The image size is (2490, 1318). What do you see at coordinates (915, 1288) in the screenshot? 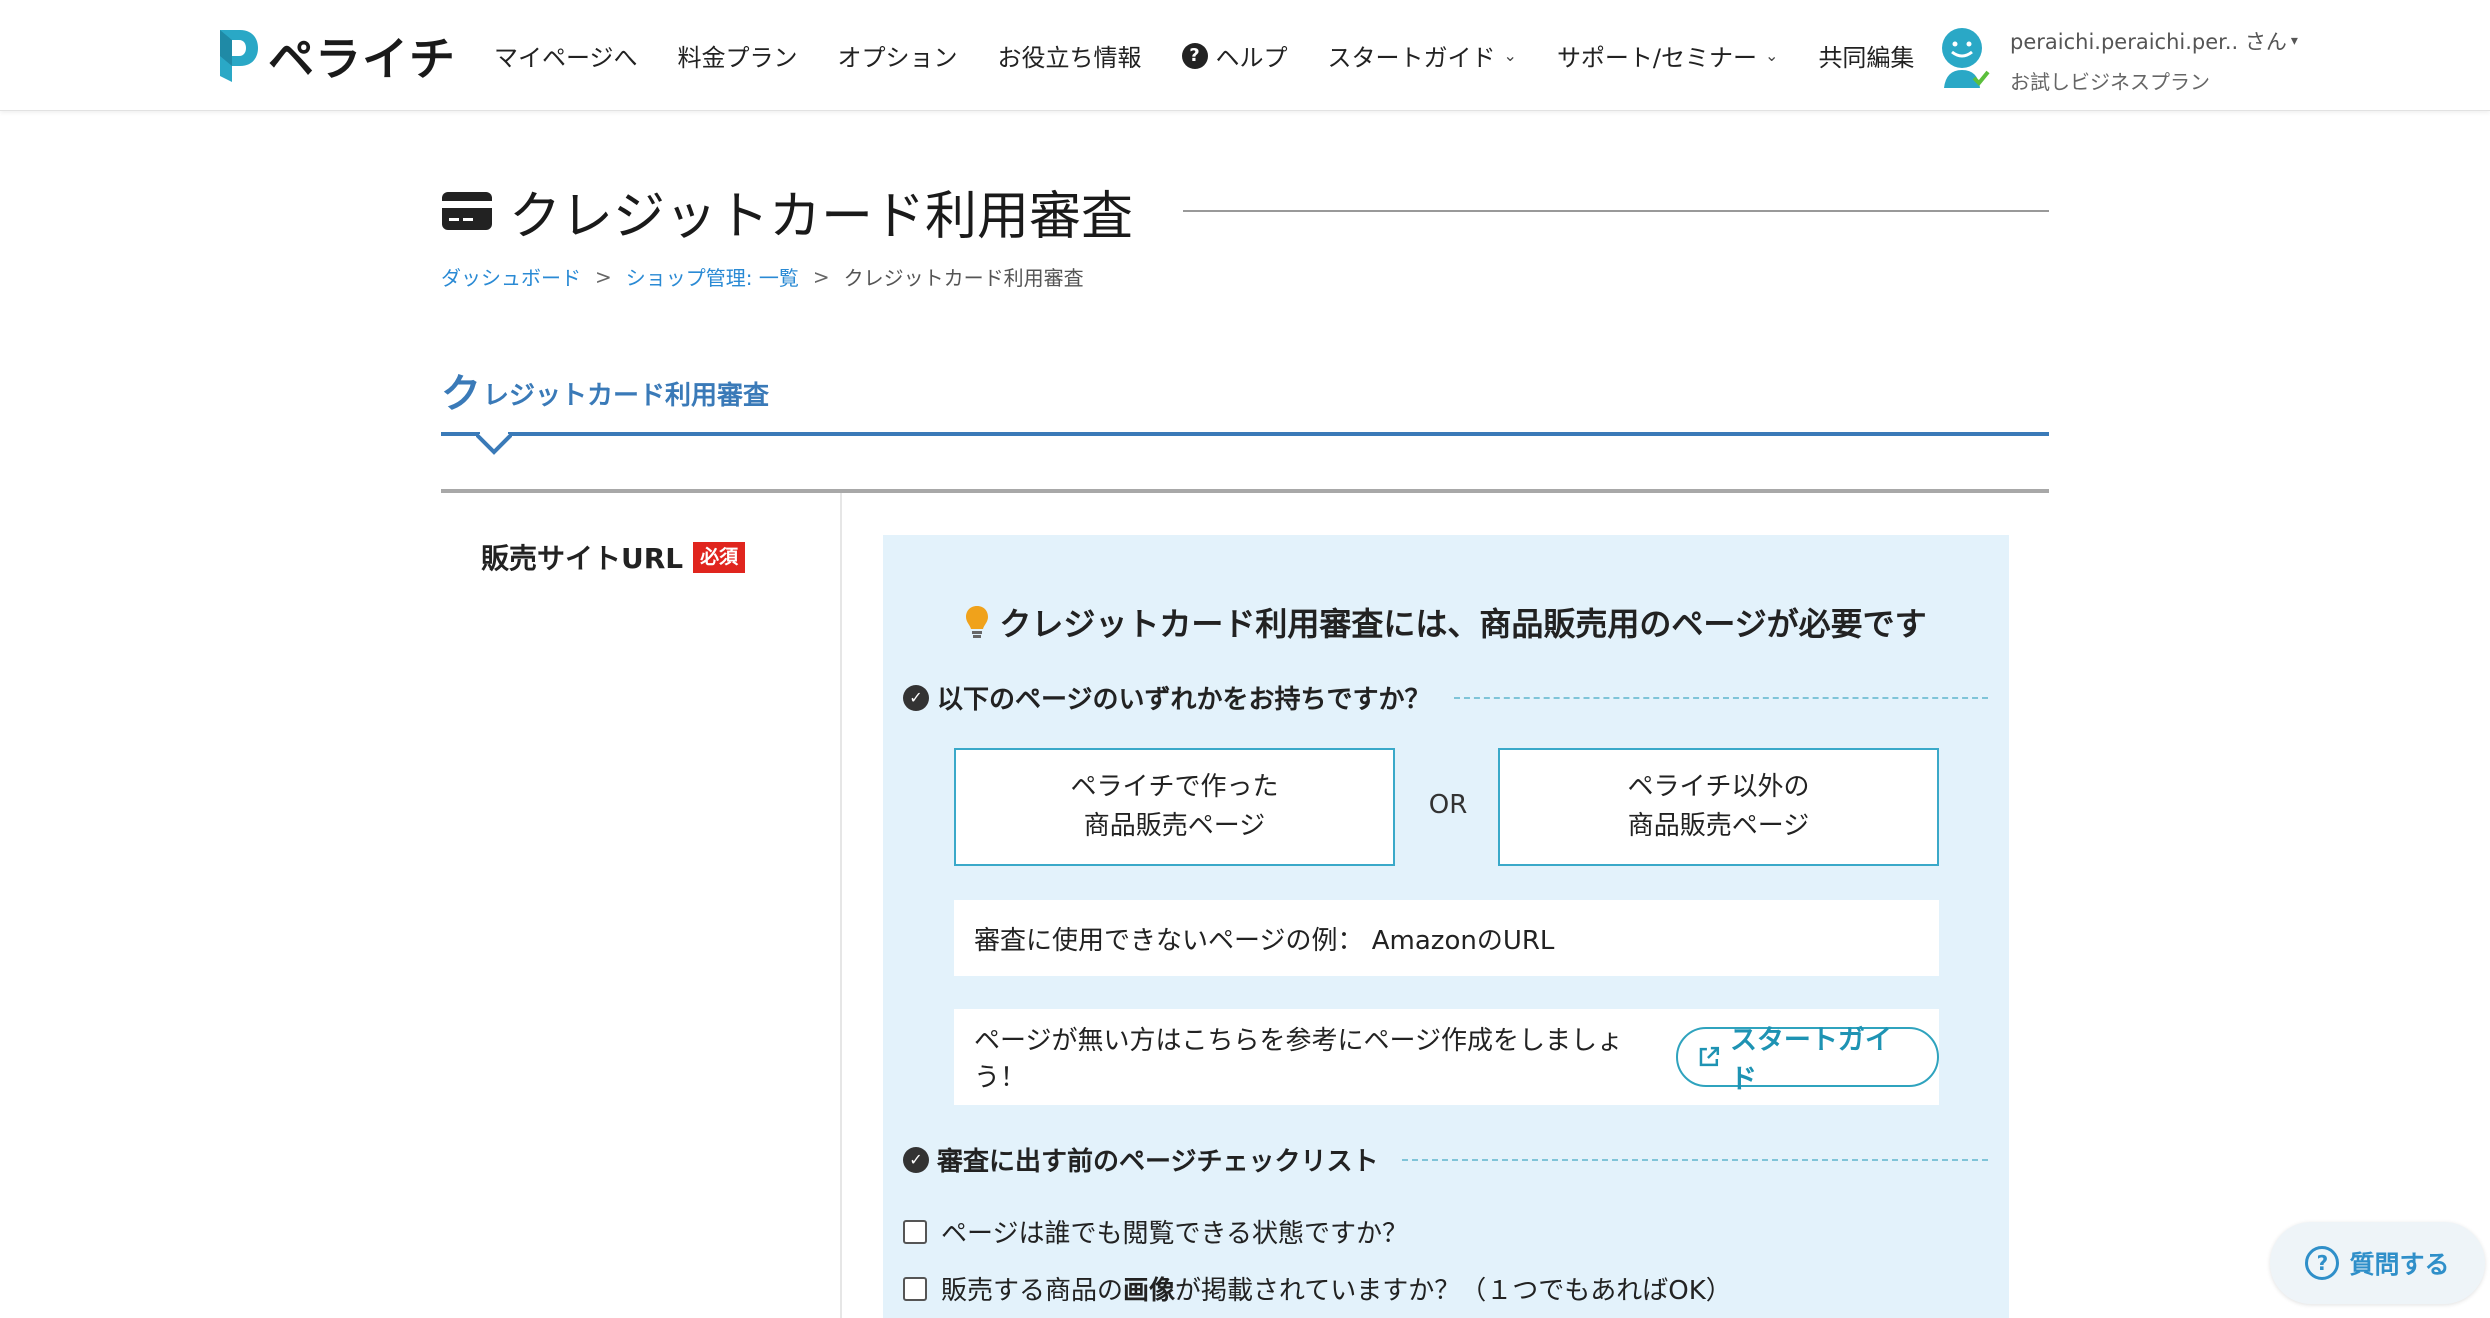
I see `checkbox-product-image` at bounding box center [915, 1288].